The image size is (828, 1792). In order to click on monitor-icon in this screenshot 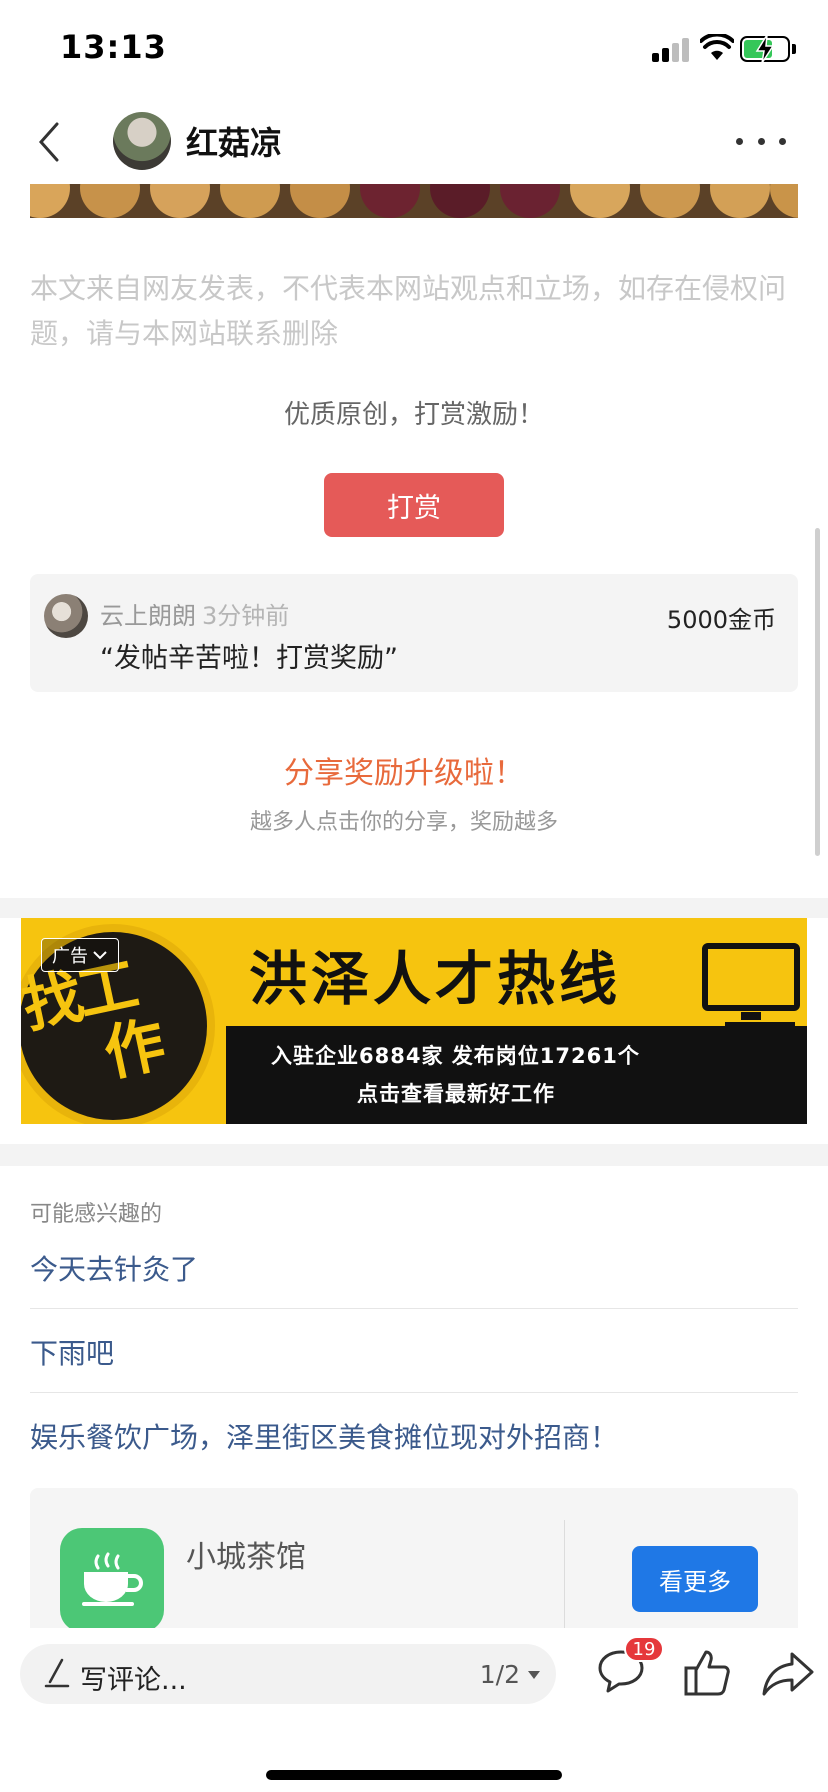, I will do `click(751, 985)`.